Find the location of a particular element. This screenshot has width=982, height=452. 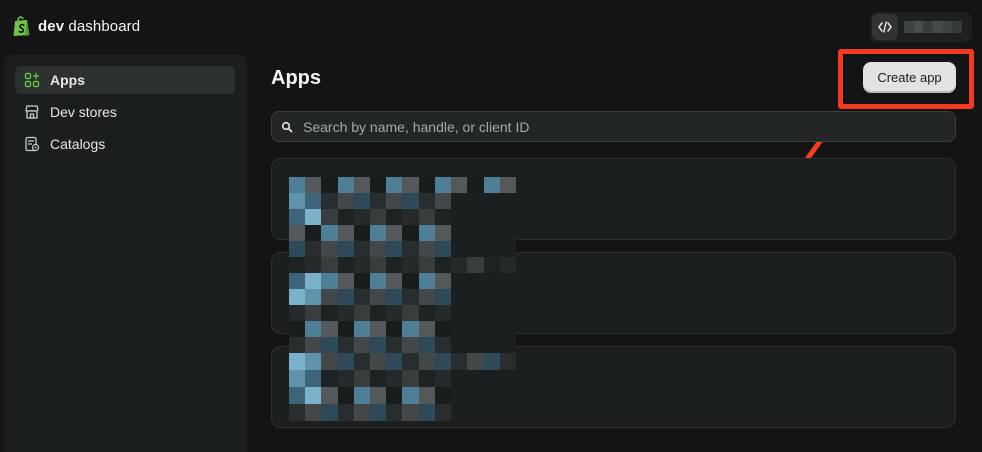

redacted-account-name is located at coordinates (933, 27).